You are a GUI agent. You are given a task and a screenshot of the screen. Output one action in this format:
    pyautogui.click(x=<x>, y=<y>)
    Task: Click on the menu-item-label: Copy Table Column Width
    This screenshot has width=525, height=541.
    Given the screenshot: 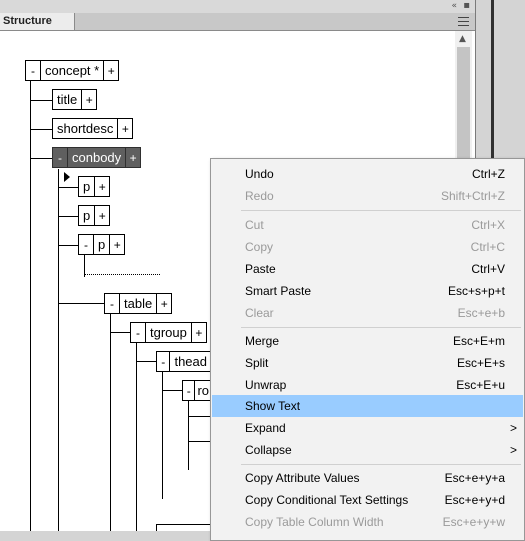 What is the action you would take?
    pyautogui.click(x=314, y=522)
    